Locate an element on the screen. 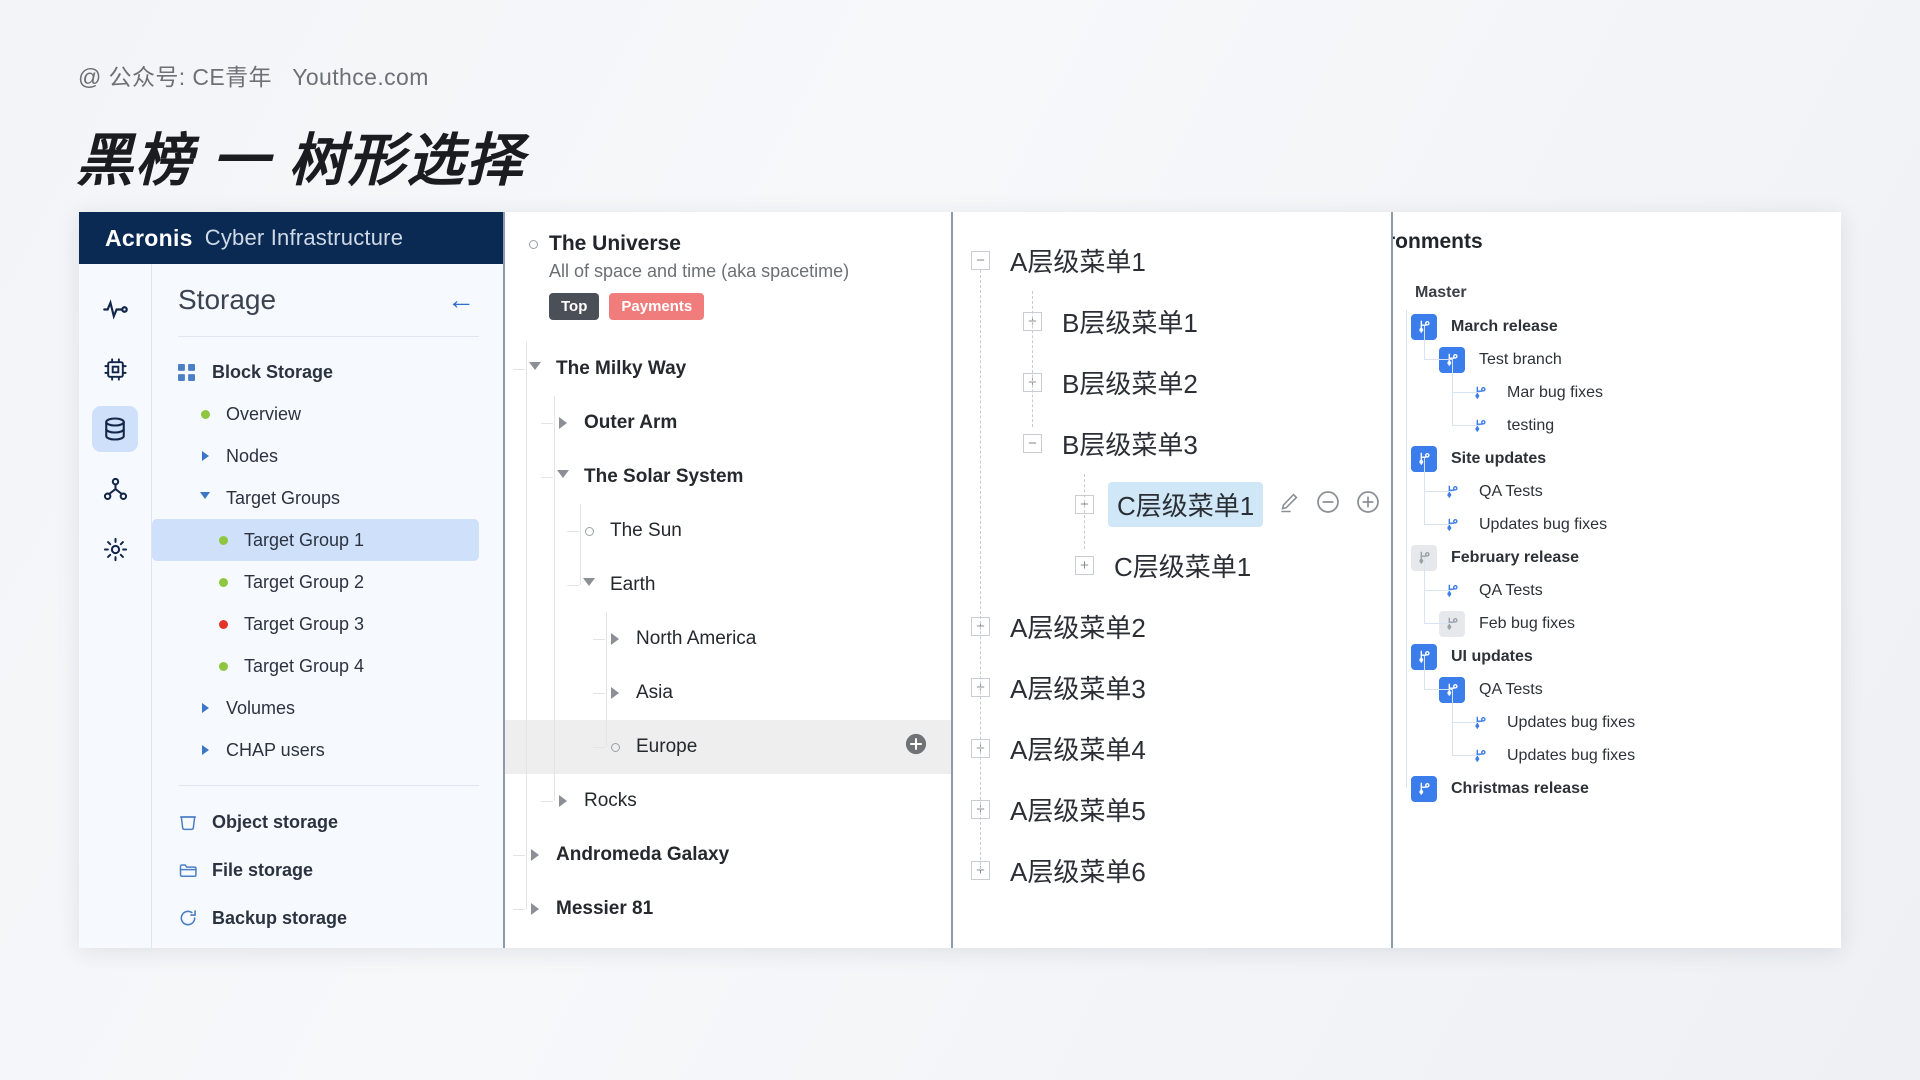 Image resolution: width=1920 pixels, height=1080 pixels. git-branch-icon is located at coordinates (1424, 788).